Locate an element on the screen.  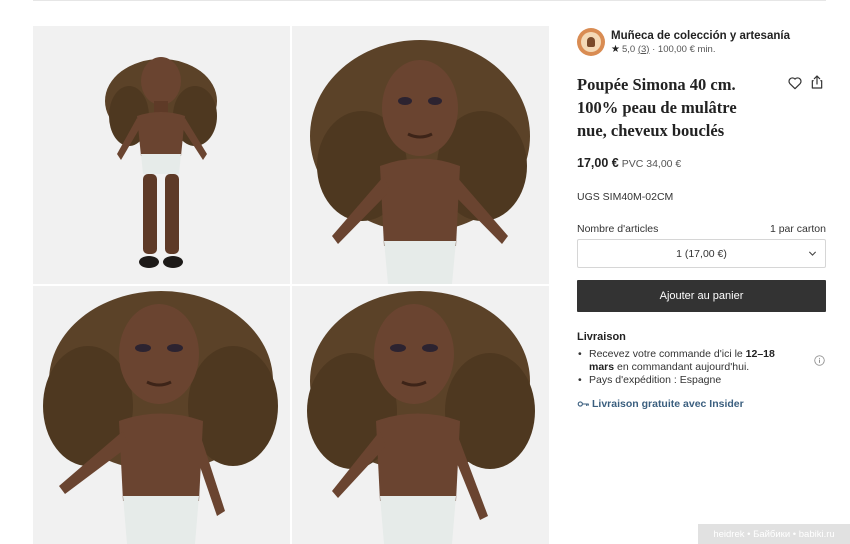
quantity-select: 1 (17,00 €) is located at coordinates (701, 253).